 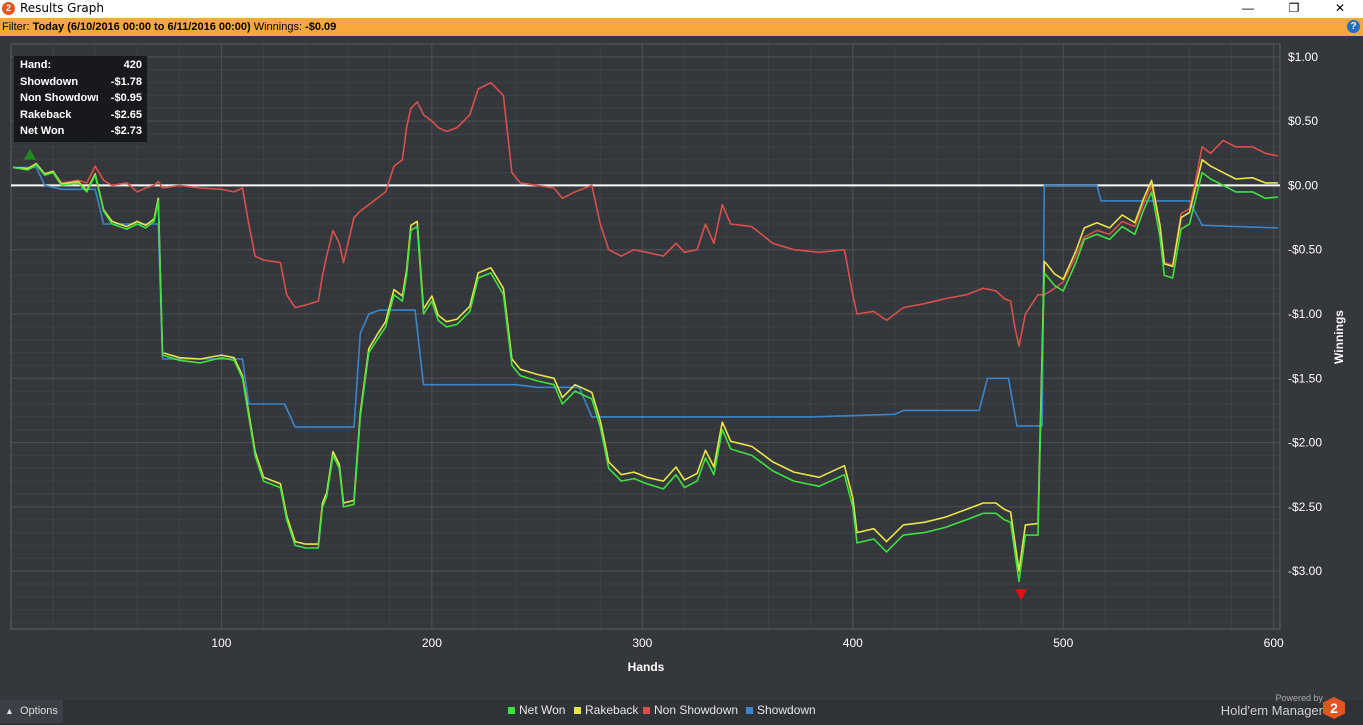 I want to click on y-tick-label: $0.00, so click(x=1303, y=185).